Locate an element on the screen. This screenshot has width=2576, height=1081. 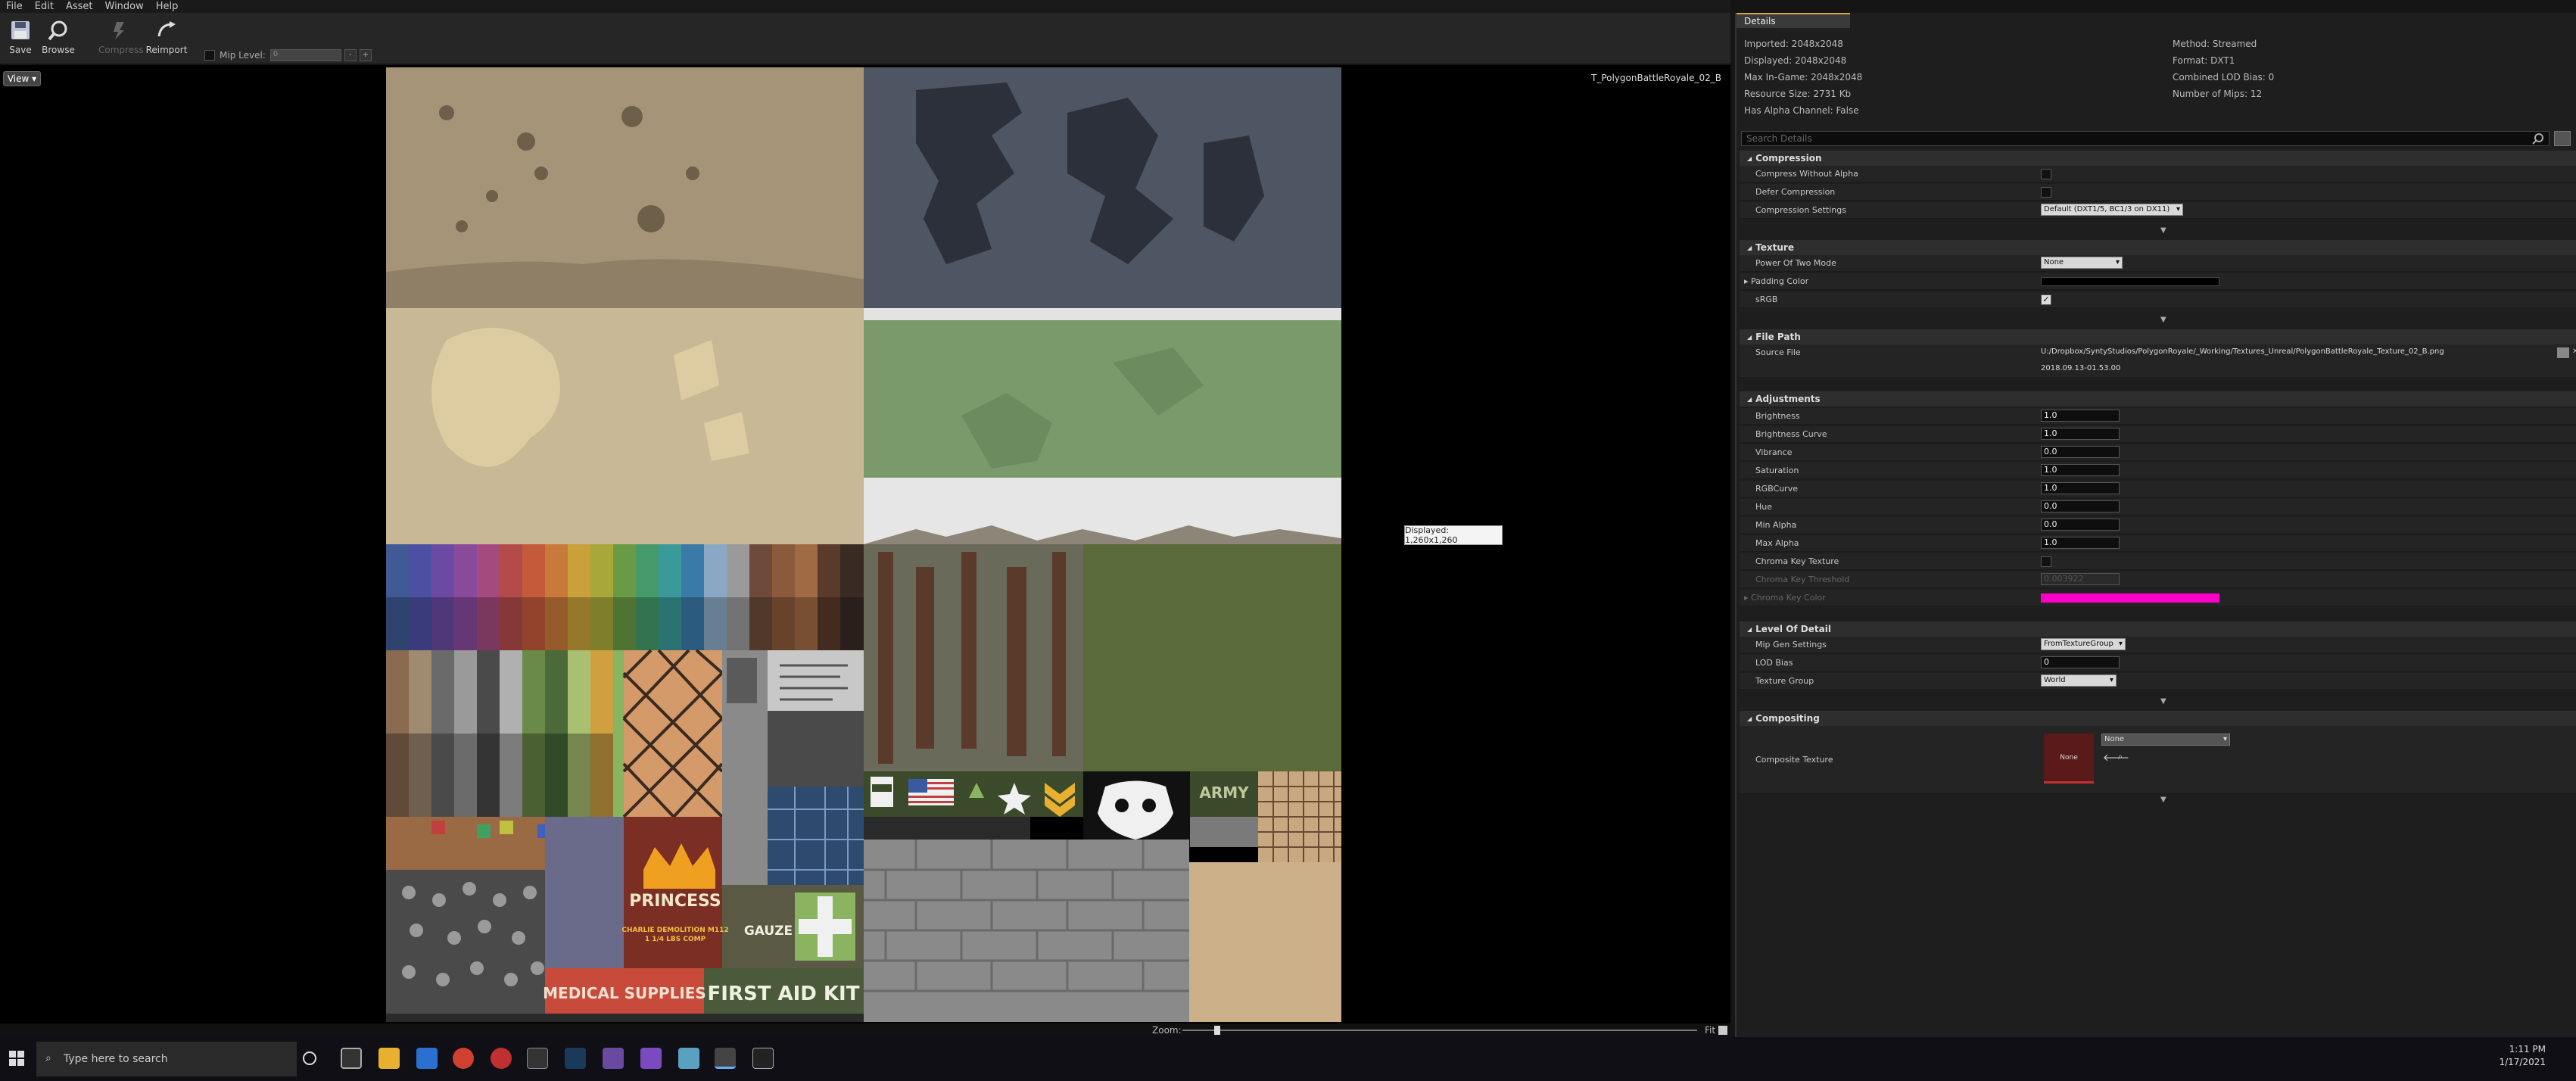
power-of-two-dropdown: None is located at coordinates (2082, 263).